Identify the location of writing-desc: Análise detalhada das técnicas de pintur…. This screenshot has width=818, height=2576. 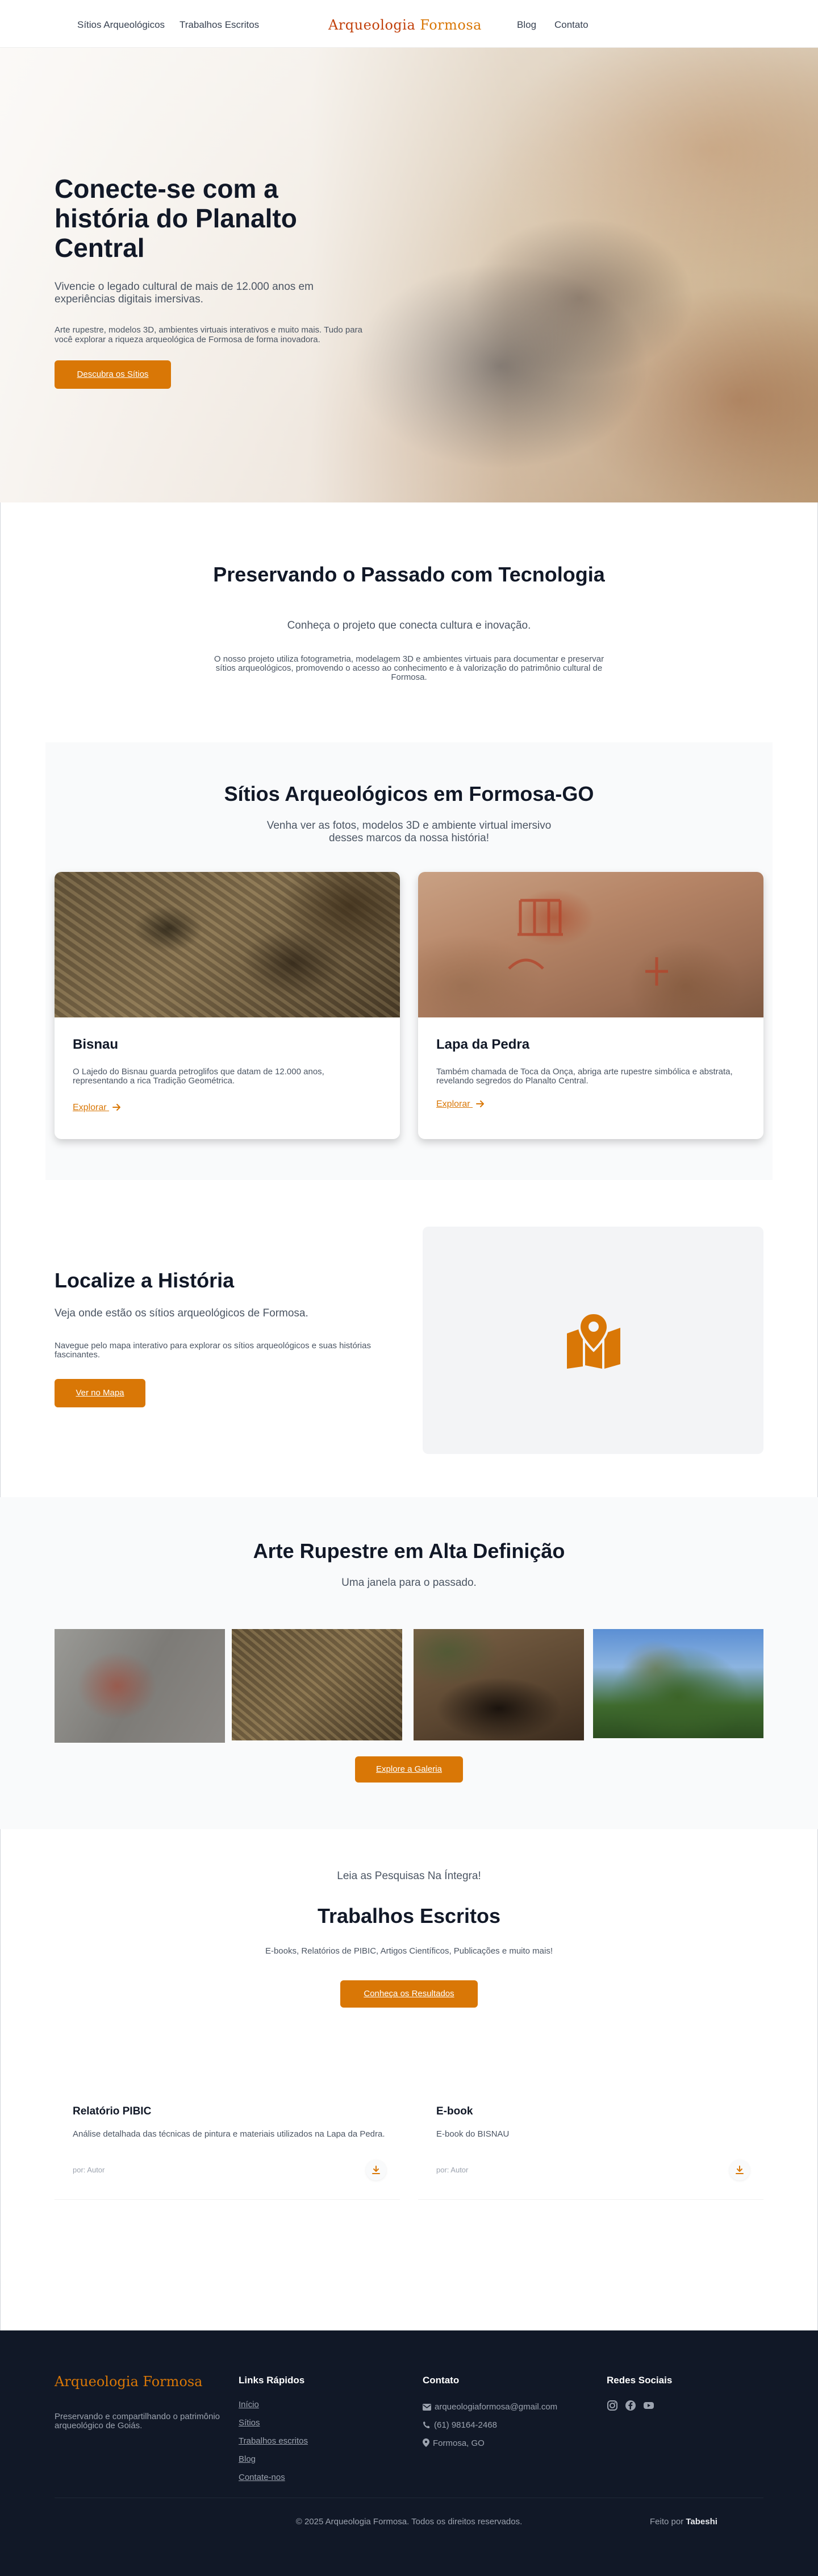
(229, 2134).